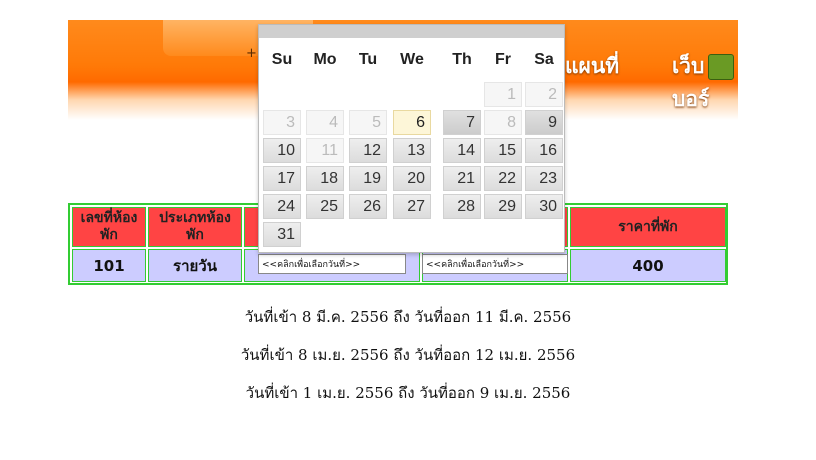 This screenshot has height=460, width=816. I want to click on calendar-day: 1, so click(503, 94).